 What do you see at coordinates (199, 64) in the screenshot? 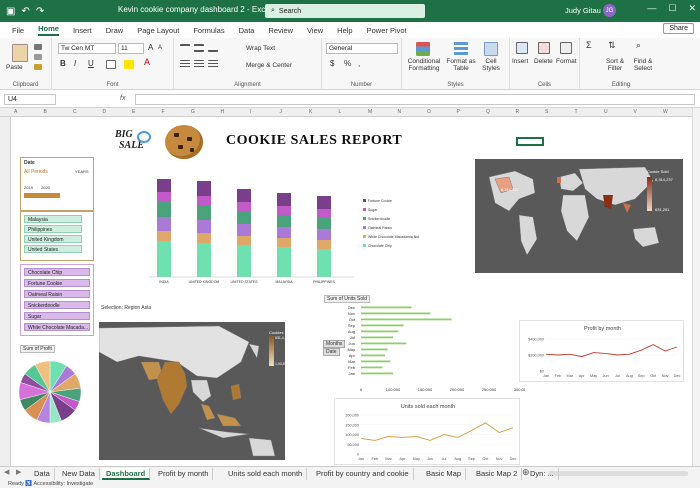
I see `align-center-icon` at bounding box center [199, 64].